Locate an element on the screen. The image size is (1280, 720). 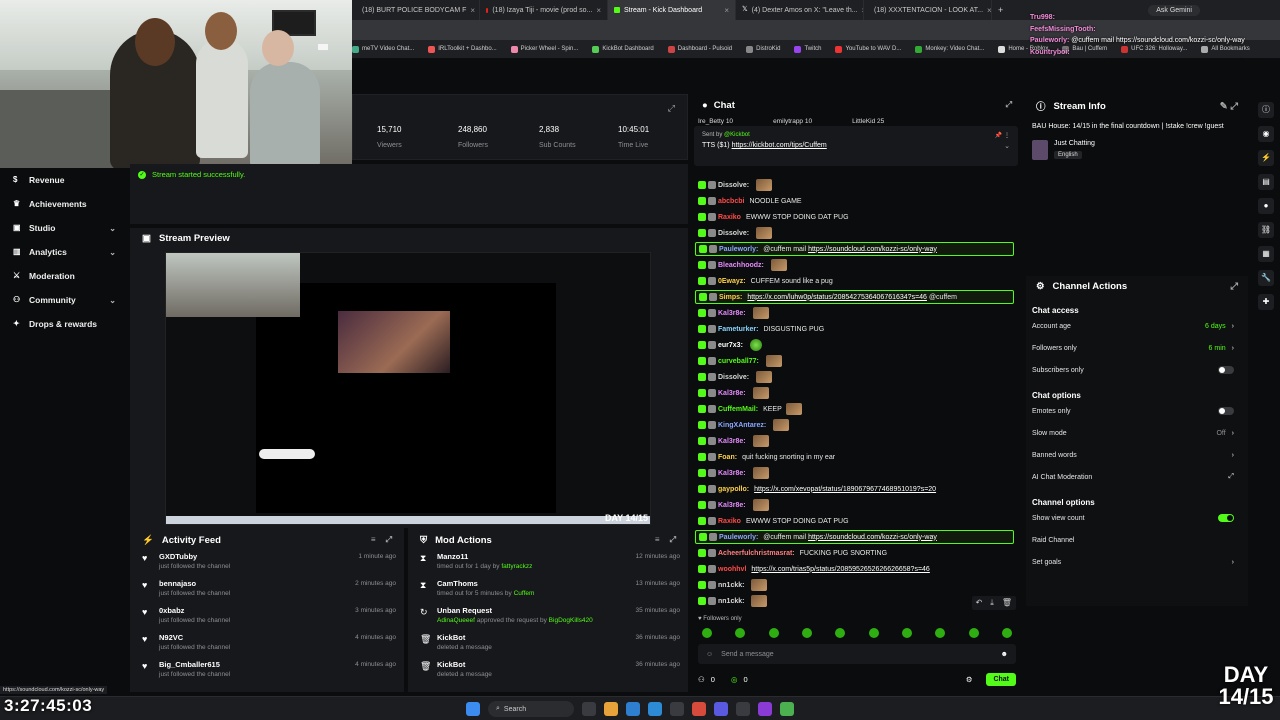
setting-raid-channel: Raid Channel is located at coordinates (1137, 540).